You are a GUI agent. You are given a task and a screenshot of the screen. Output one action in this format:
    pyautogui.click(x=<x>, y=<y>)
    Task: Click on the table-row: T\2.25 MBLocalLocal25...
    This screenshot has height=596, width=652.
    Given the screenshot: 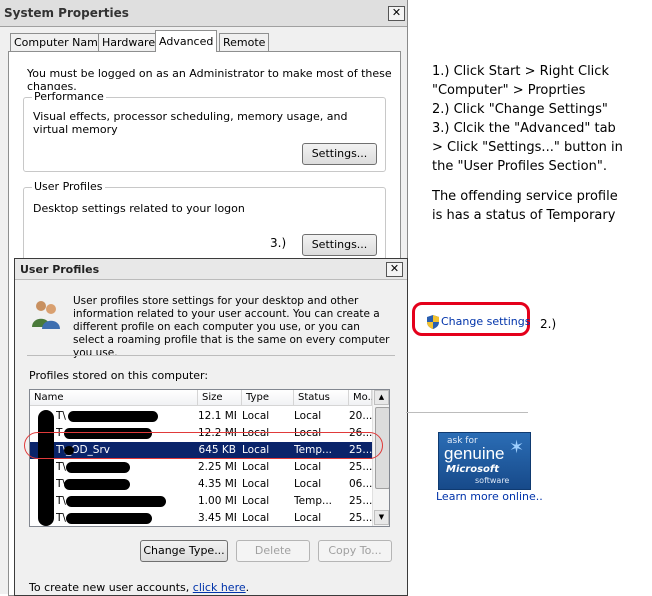 What is the action you would take?
    pyautogui.click(x=201, y=467)
    